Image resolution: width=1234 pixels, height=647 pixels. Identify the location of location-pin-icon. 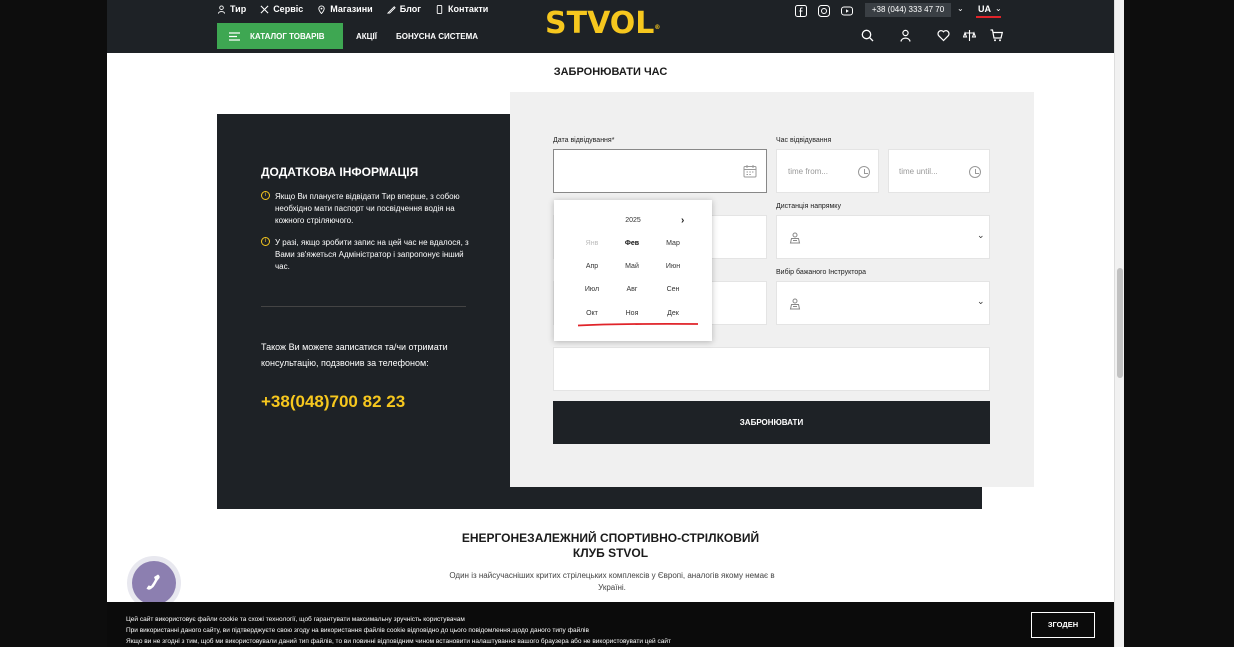
(321, 9).